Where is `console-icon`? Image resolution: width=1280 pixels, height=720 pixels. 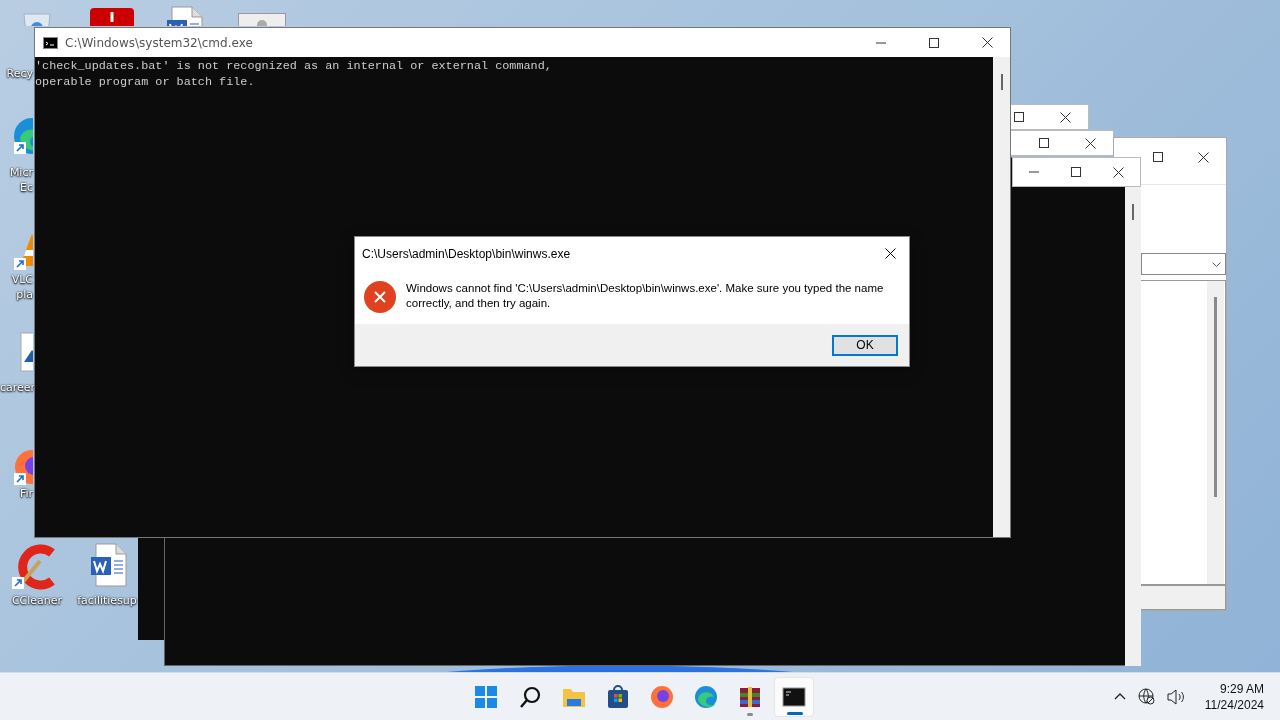 console-icon is located at coordinates (50, 42).